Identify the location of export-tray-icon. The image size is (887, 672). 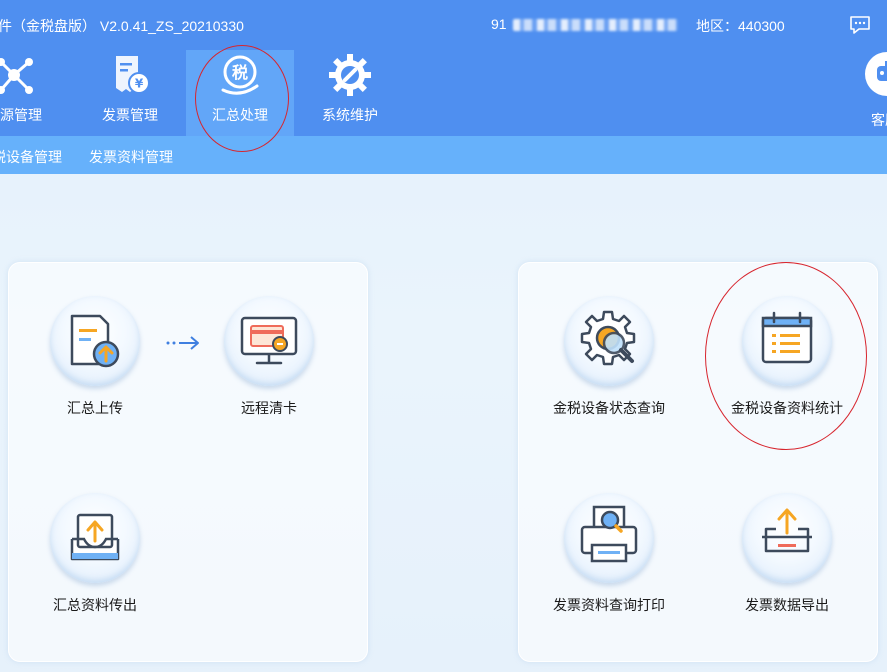
(787, 530).